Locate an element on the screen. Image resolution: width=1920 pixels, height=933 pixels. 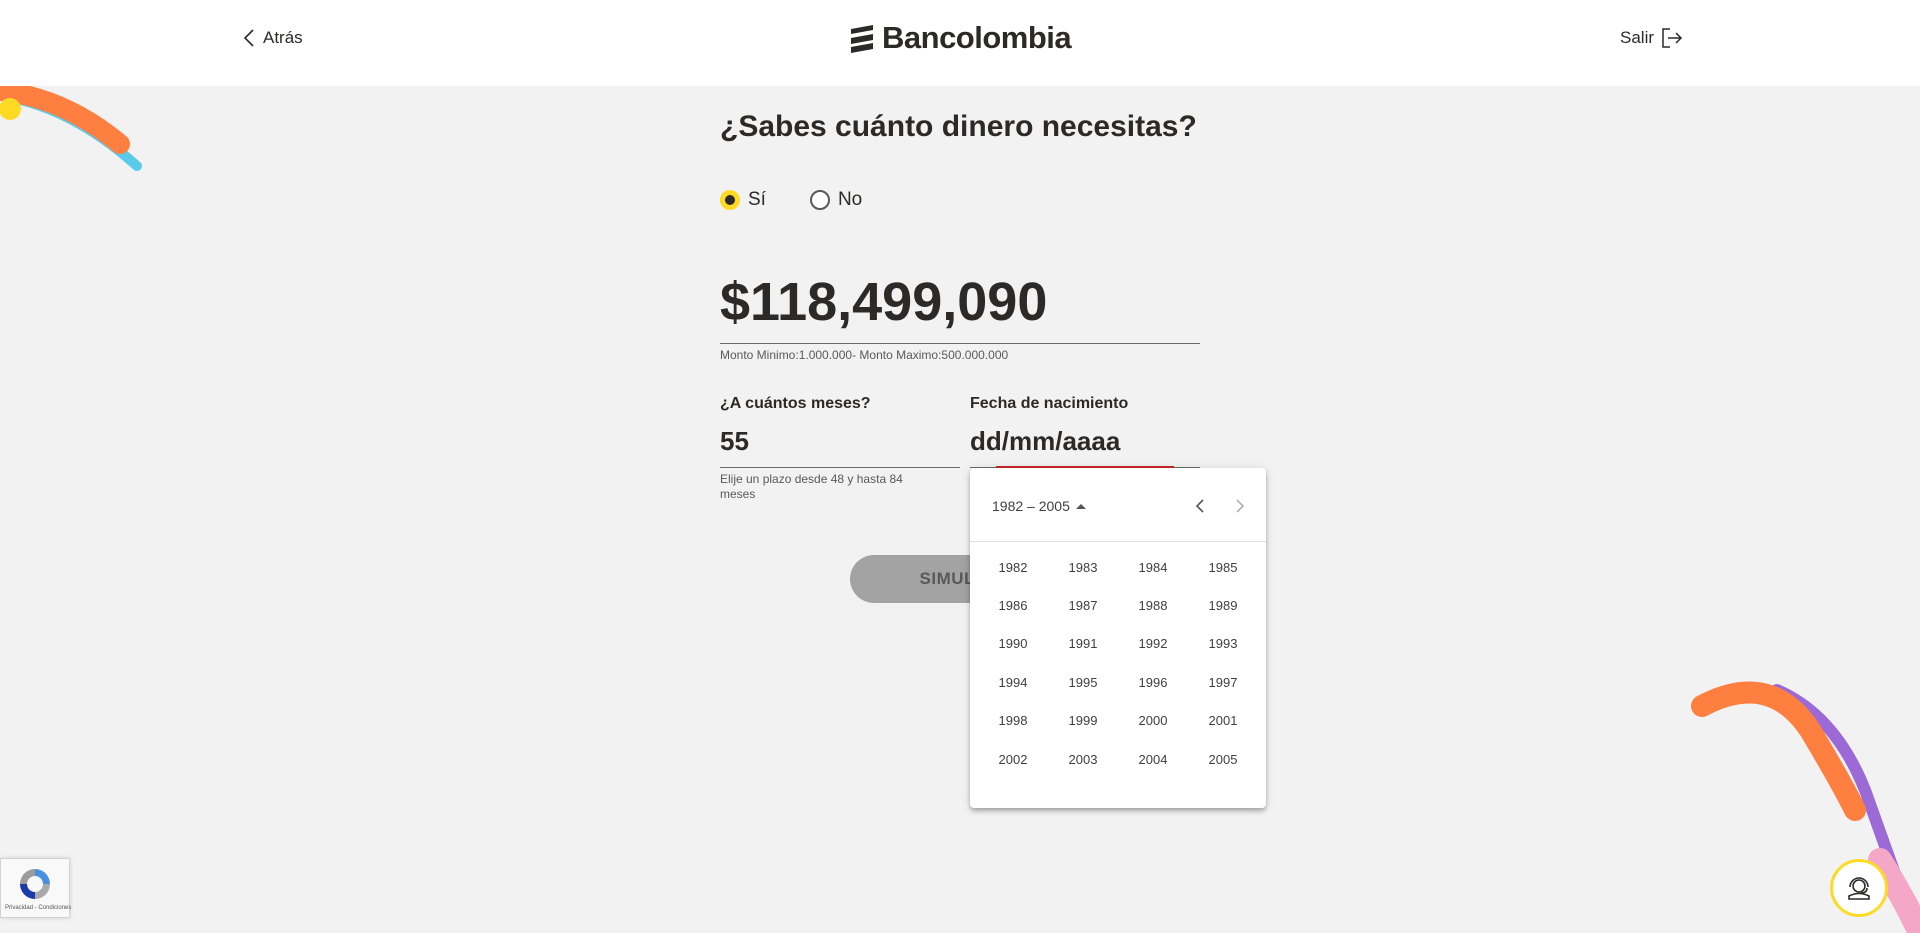
radio-option-si: Sí is located at coordinates (743, 200).